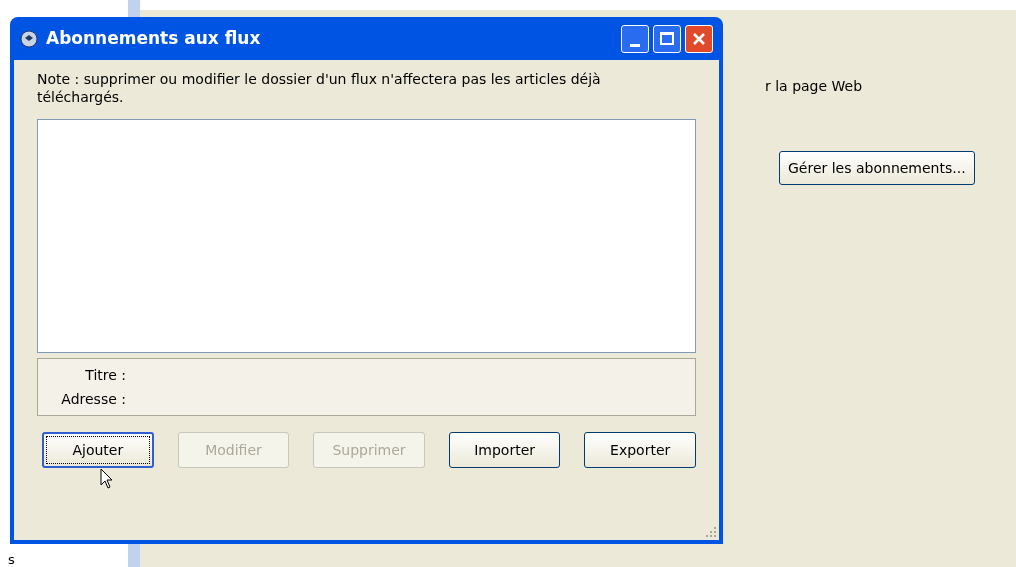 This screenshot has width=1016, height=567. What do you see at coordinates (635, 38) in the screenshot?
I see `minimize-button` at bounding box center [635, 38].